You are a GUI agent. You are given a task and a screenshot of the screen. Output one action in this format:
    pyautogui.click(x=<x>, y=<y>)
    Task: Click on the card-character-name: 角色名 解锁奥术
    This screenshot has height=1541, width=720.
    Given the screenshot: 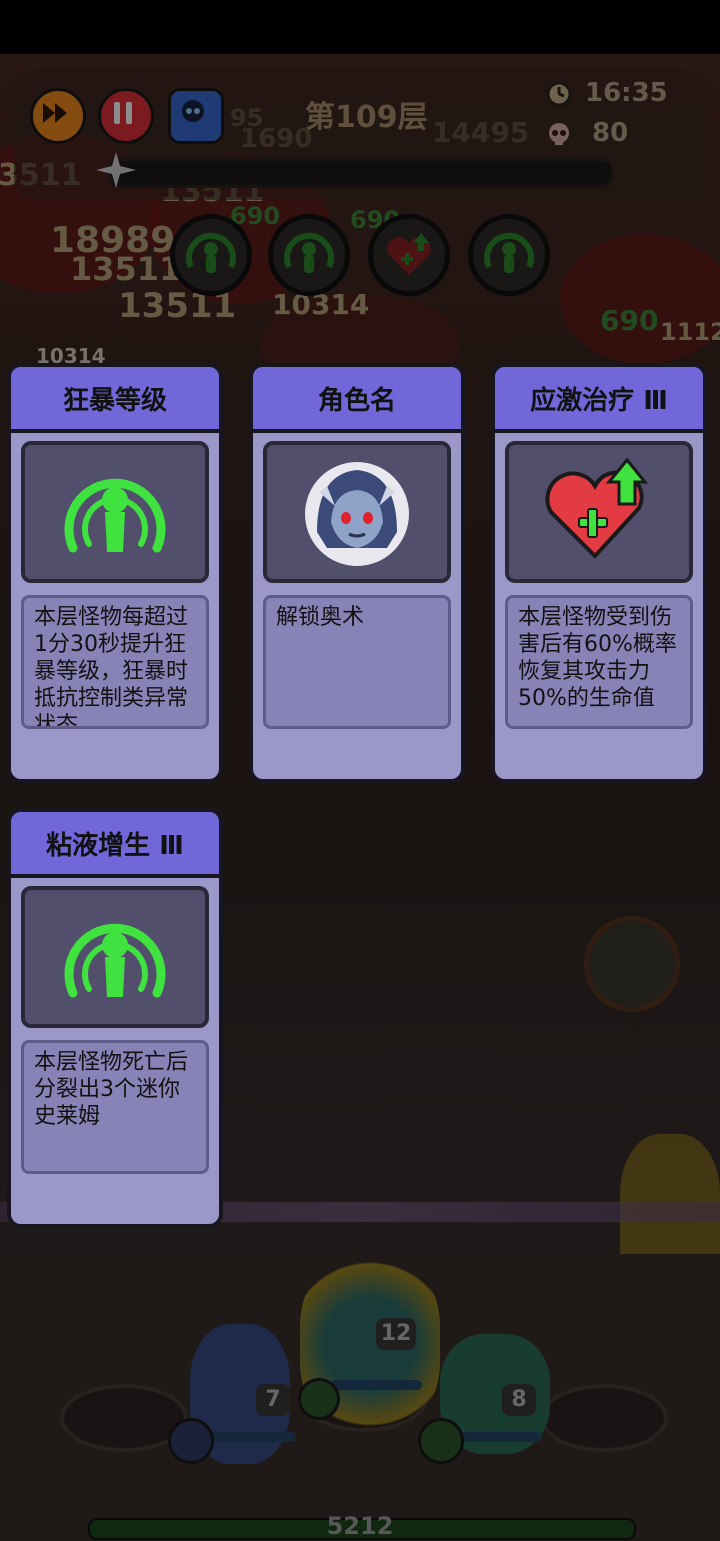 What is the action you would take?
    pyautogui.click(x=357, y=573)
    